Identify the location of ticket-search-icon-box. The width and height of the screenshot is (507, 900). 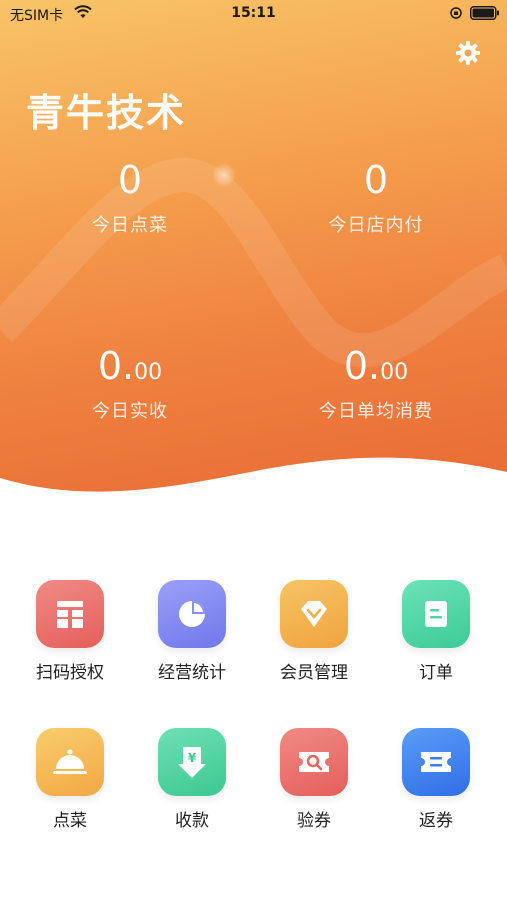
(314, 762).